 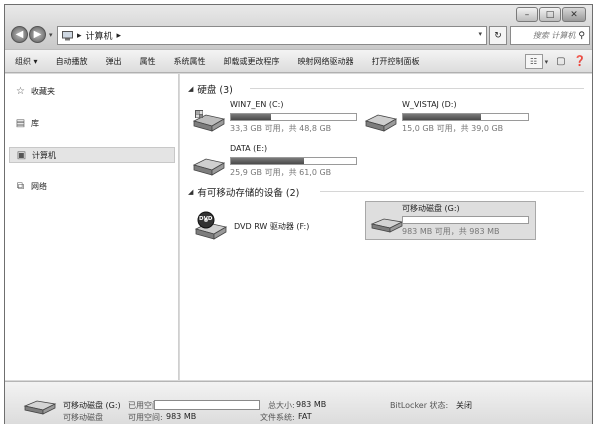 I want to click on drive-item-f: DVD DVD RW 驱动器 (F:), so click(x=269, y=225).